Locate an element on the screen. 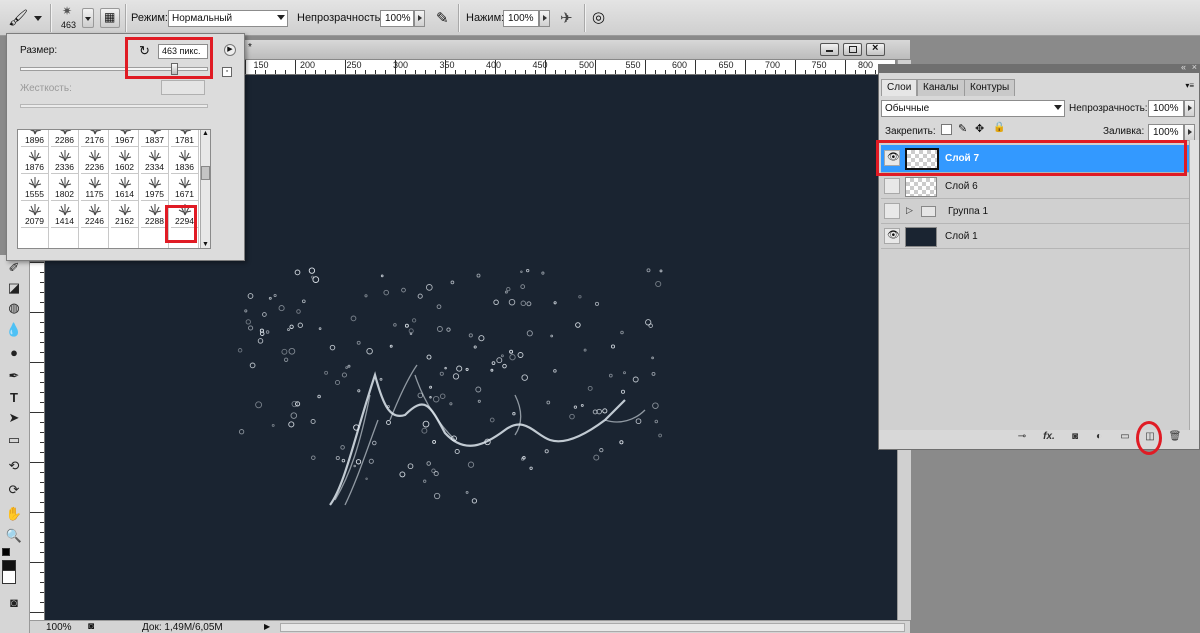 The width and height of the screenshot is (1200, 633). brush-preset-1837: 1837 is located at coordinates (155, 138).